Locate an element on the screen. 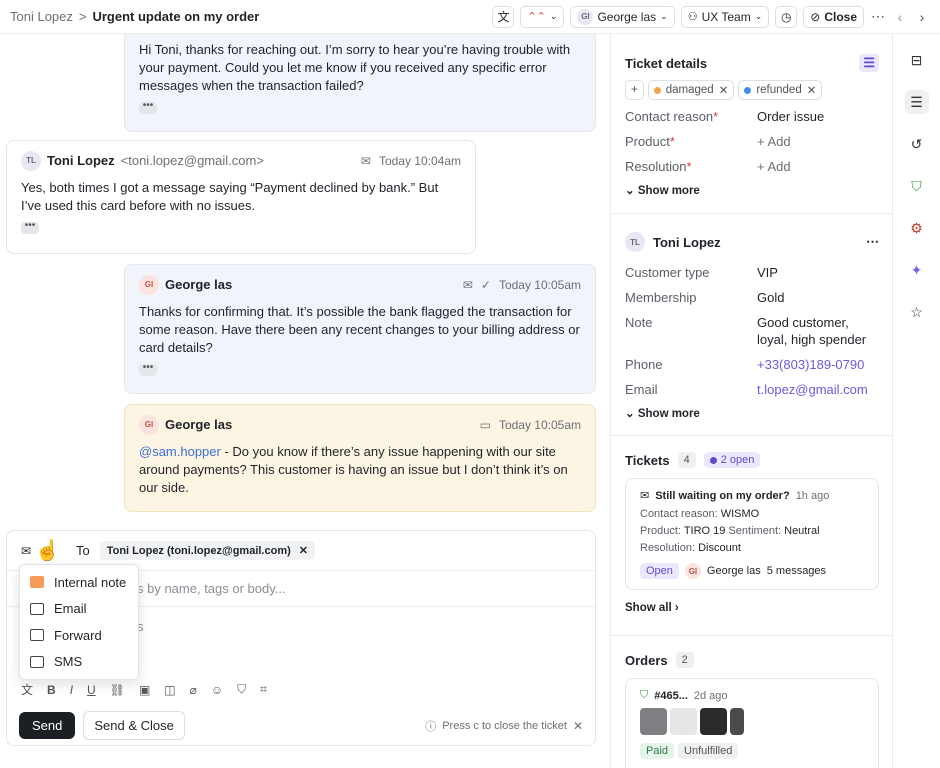 The width and height of the screenshot is (940, 768). tag-chip: damaged ✕ is located at coordinates (691, 90).